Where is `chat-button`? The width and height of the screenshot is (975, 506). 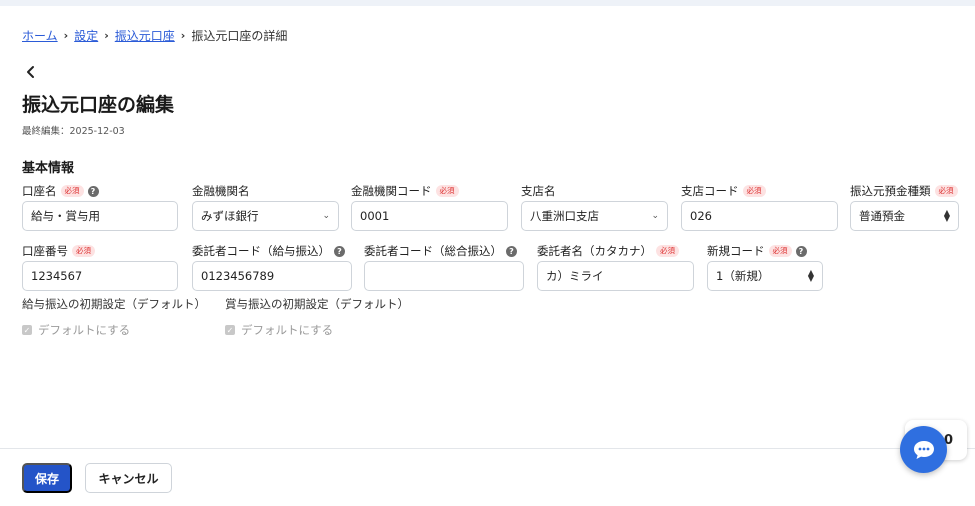
chat-button is located at coordinates (923, 449).